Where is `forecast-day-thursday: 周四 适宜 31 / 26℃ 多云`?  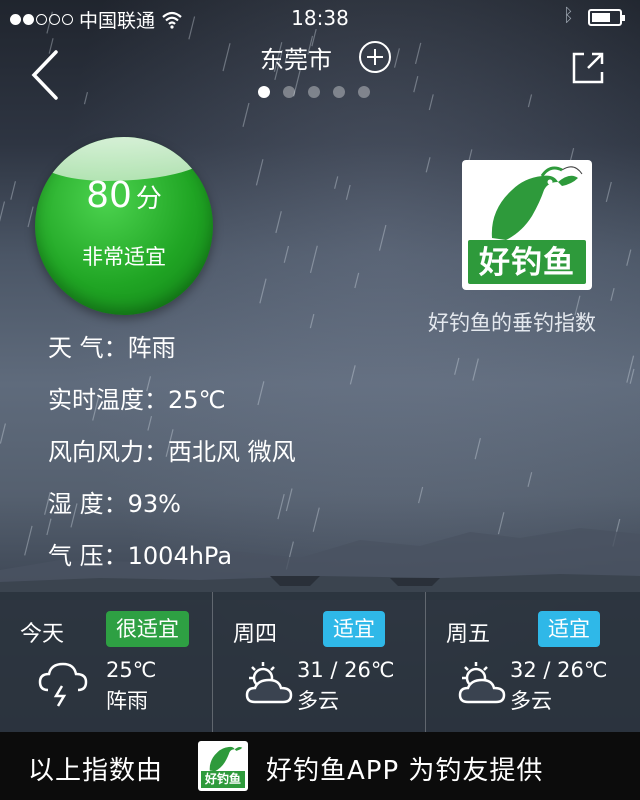 forecast-day-thursday: 周四 适宜 31 / 26℃ 多云 is located at coordinates (319, 662).